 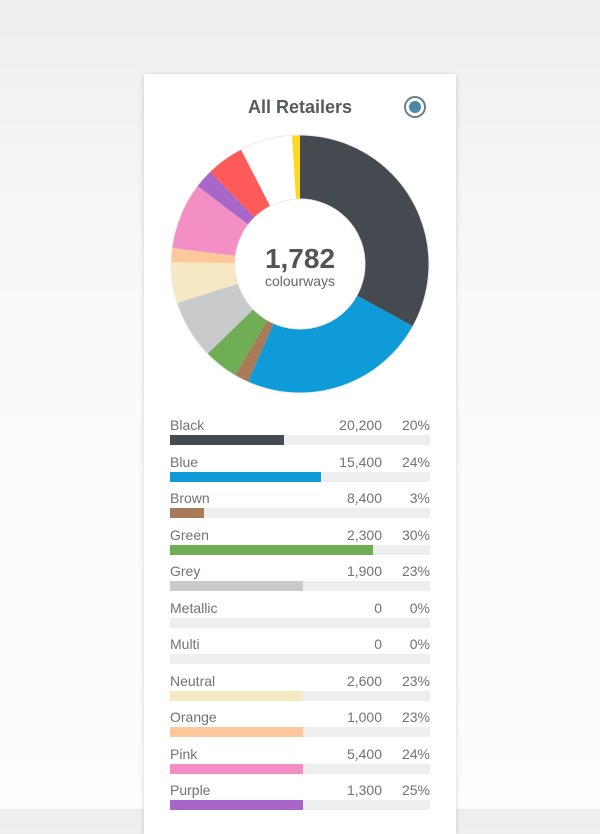 What do you see at coordinates (300, 651) in the screenshot?
I see `legend-row-multi: Multi 0 0%` at bounding box center [300, 651].